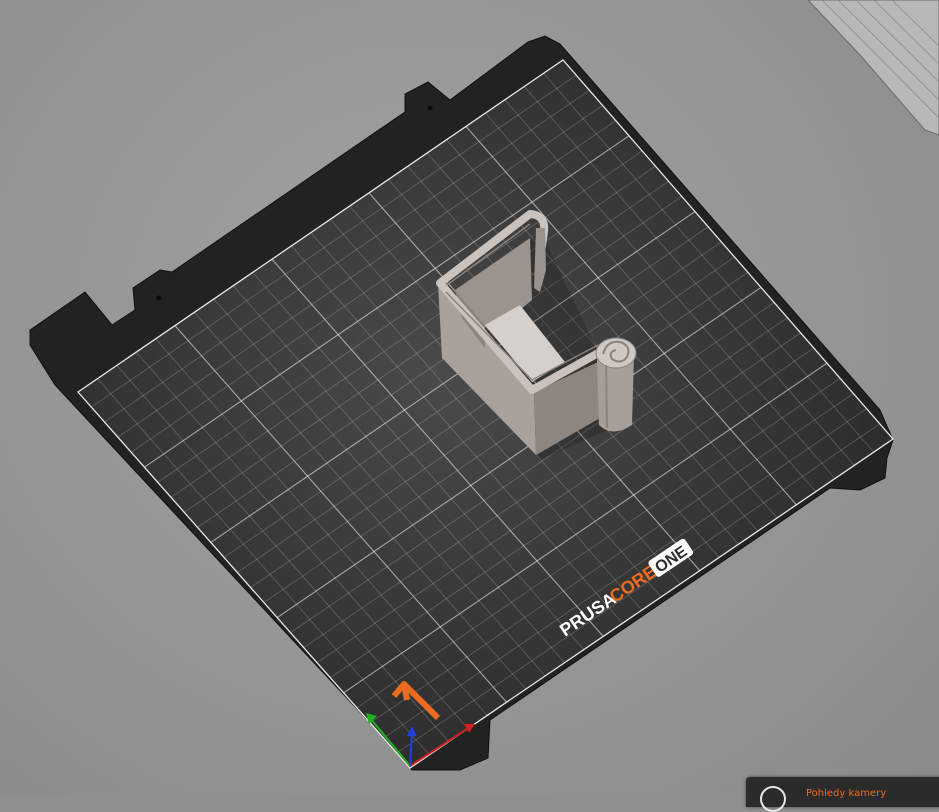 The image size is (939, 812). Describe the element at coordinates (405, 692) in the screenshot. I see `bed-origin-marker-stem` at that location.